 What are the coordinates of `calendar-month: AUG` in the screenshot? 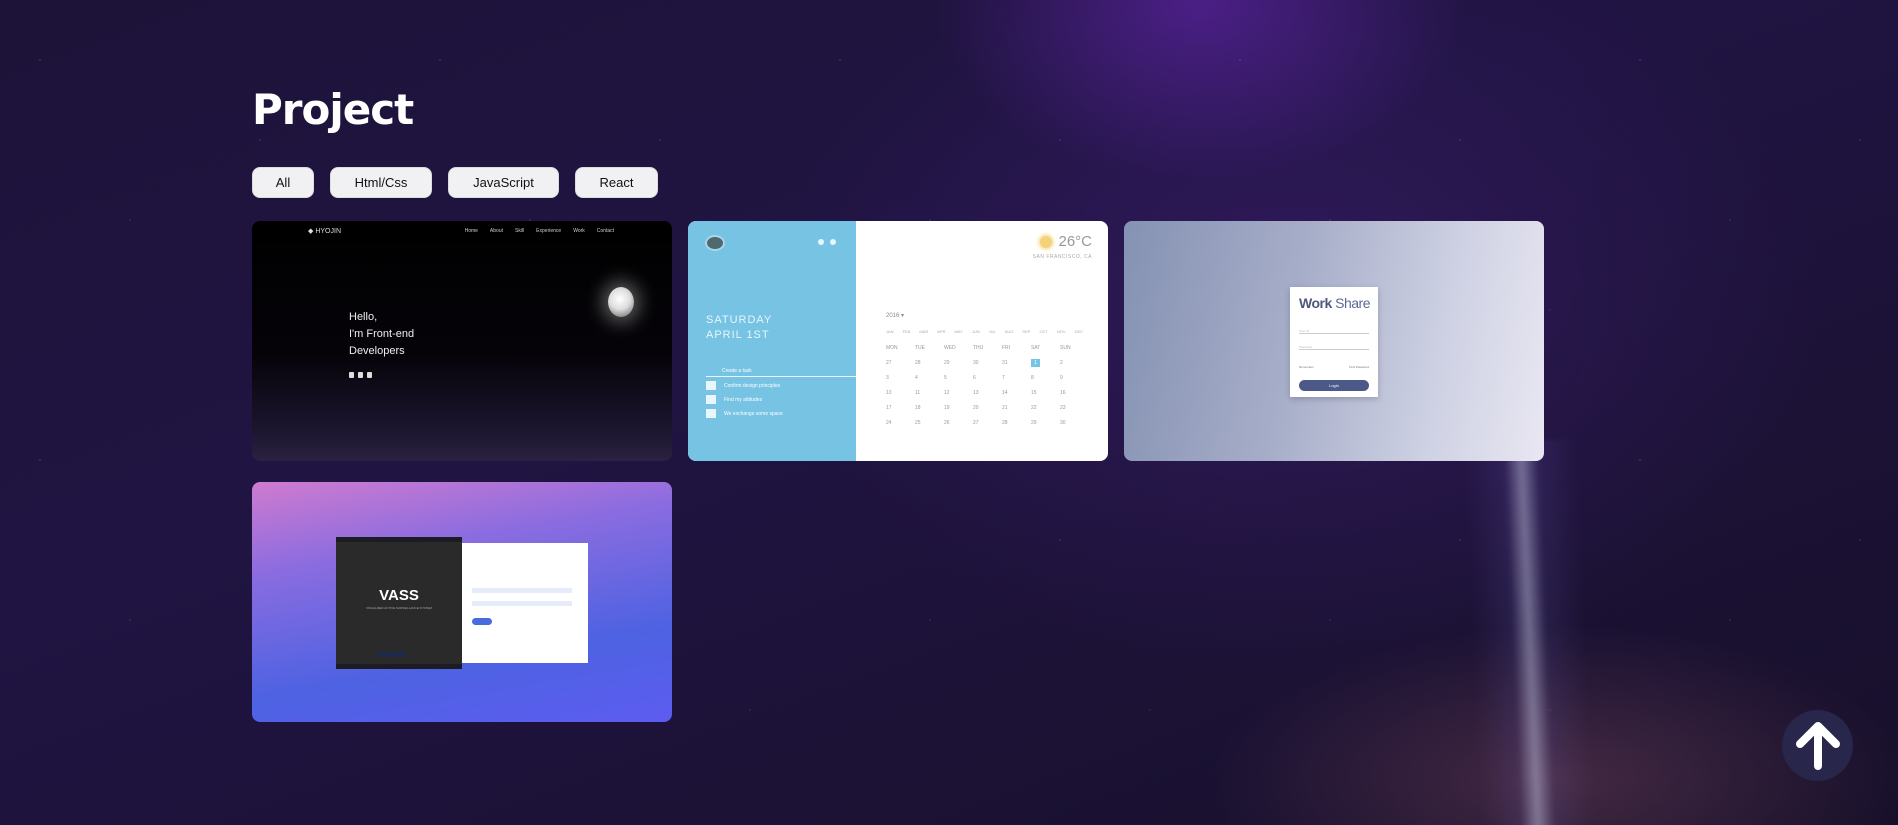 It's located at (1009, 331).